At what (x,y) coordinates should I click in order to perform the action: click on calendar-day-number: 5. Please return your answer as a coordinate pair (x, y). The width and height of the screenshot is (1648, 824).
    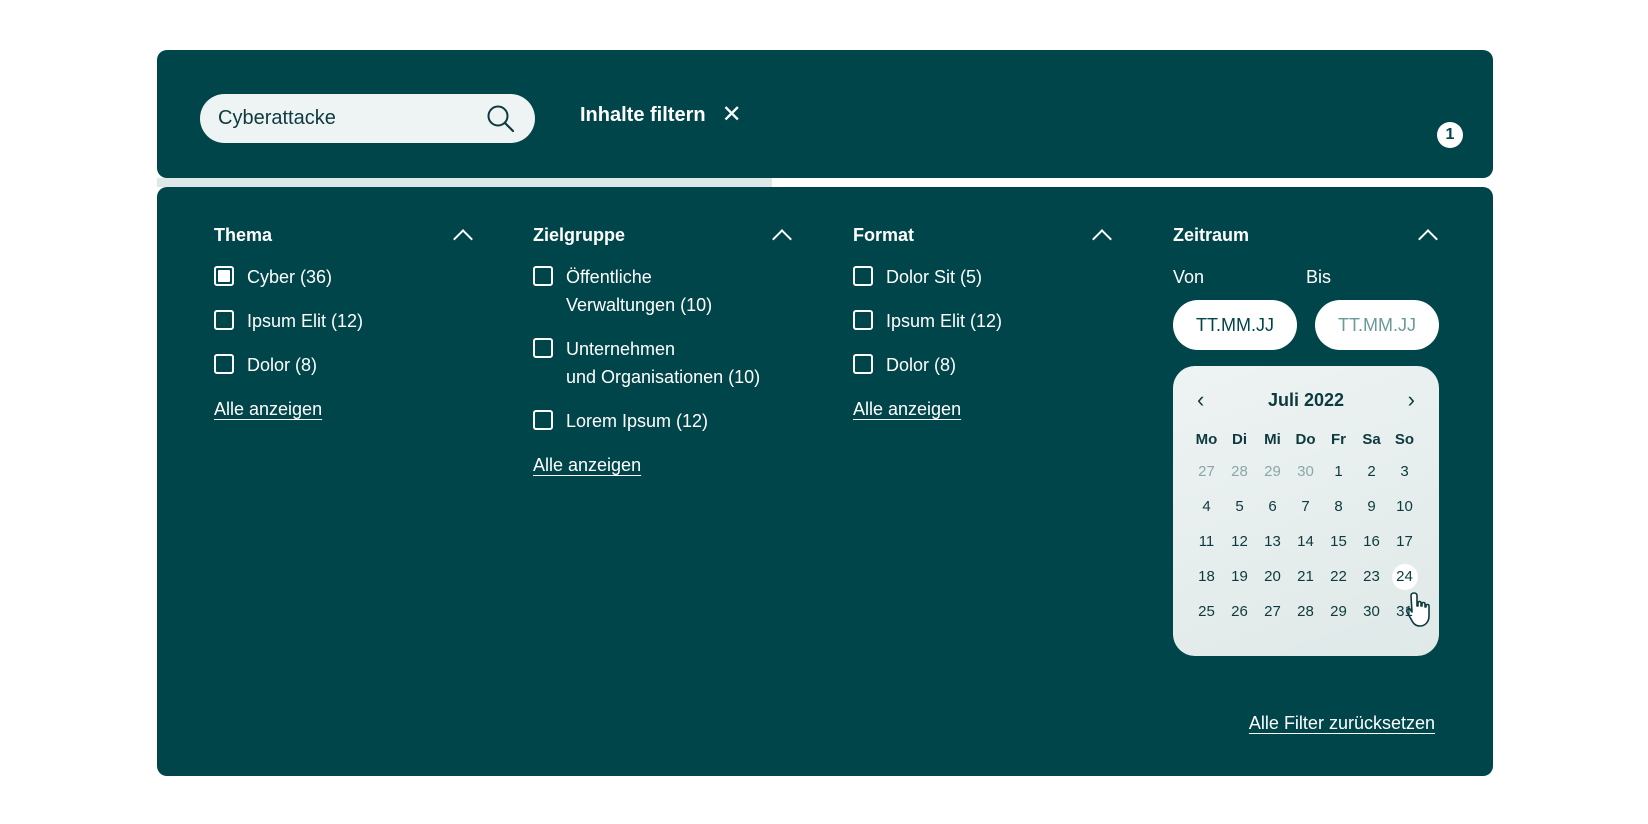
    Looking at the image, I should click on (1239, 506).